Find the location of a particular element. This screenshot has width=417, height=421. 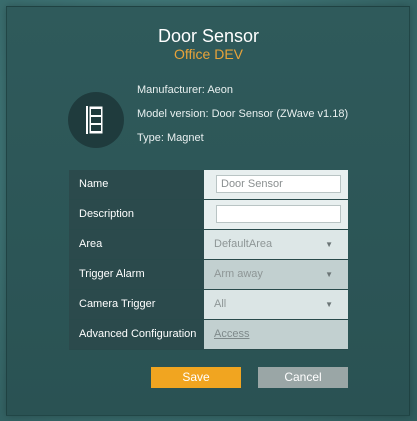

advanced-configuration-cell: Access is located at coordinates (276, 334).